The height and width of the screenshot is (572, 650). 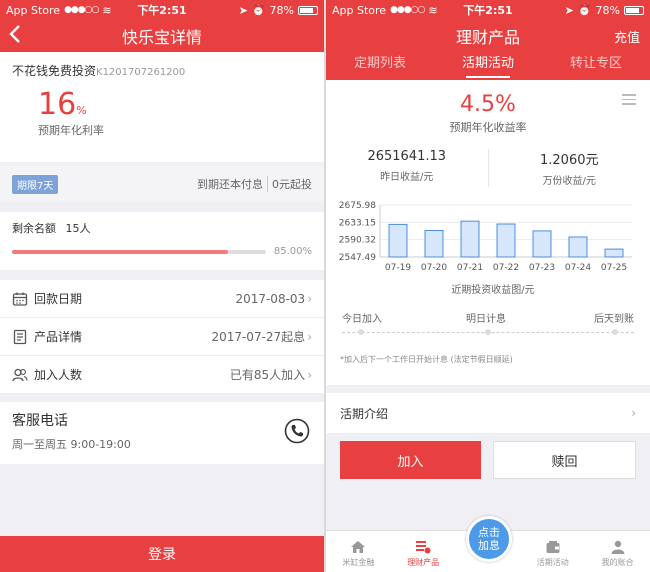 I want to click on x-tick-label: 07-23, so click(x=542, y=268).